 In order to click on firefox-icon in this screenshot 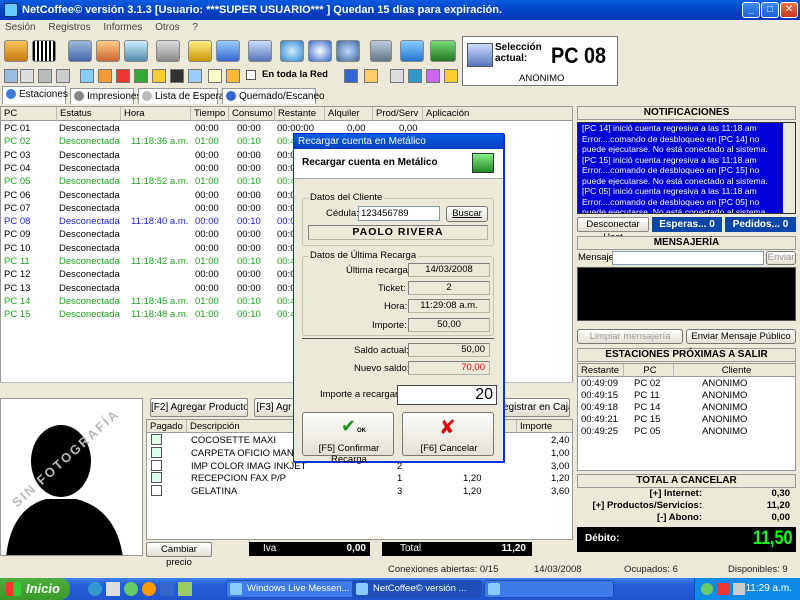, I will do `click(95, 589)`.